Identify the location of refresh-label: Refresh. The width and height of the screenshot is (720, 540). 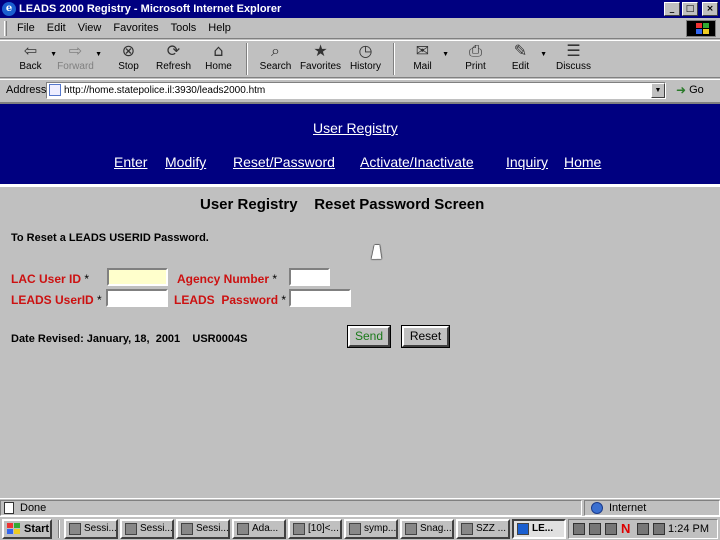
(173, 66).